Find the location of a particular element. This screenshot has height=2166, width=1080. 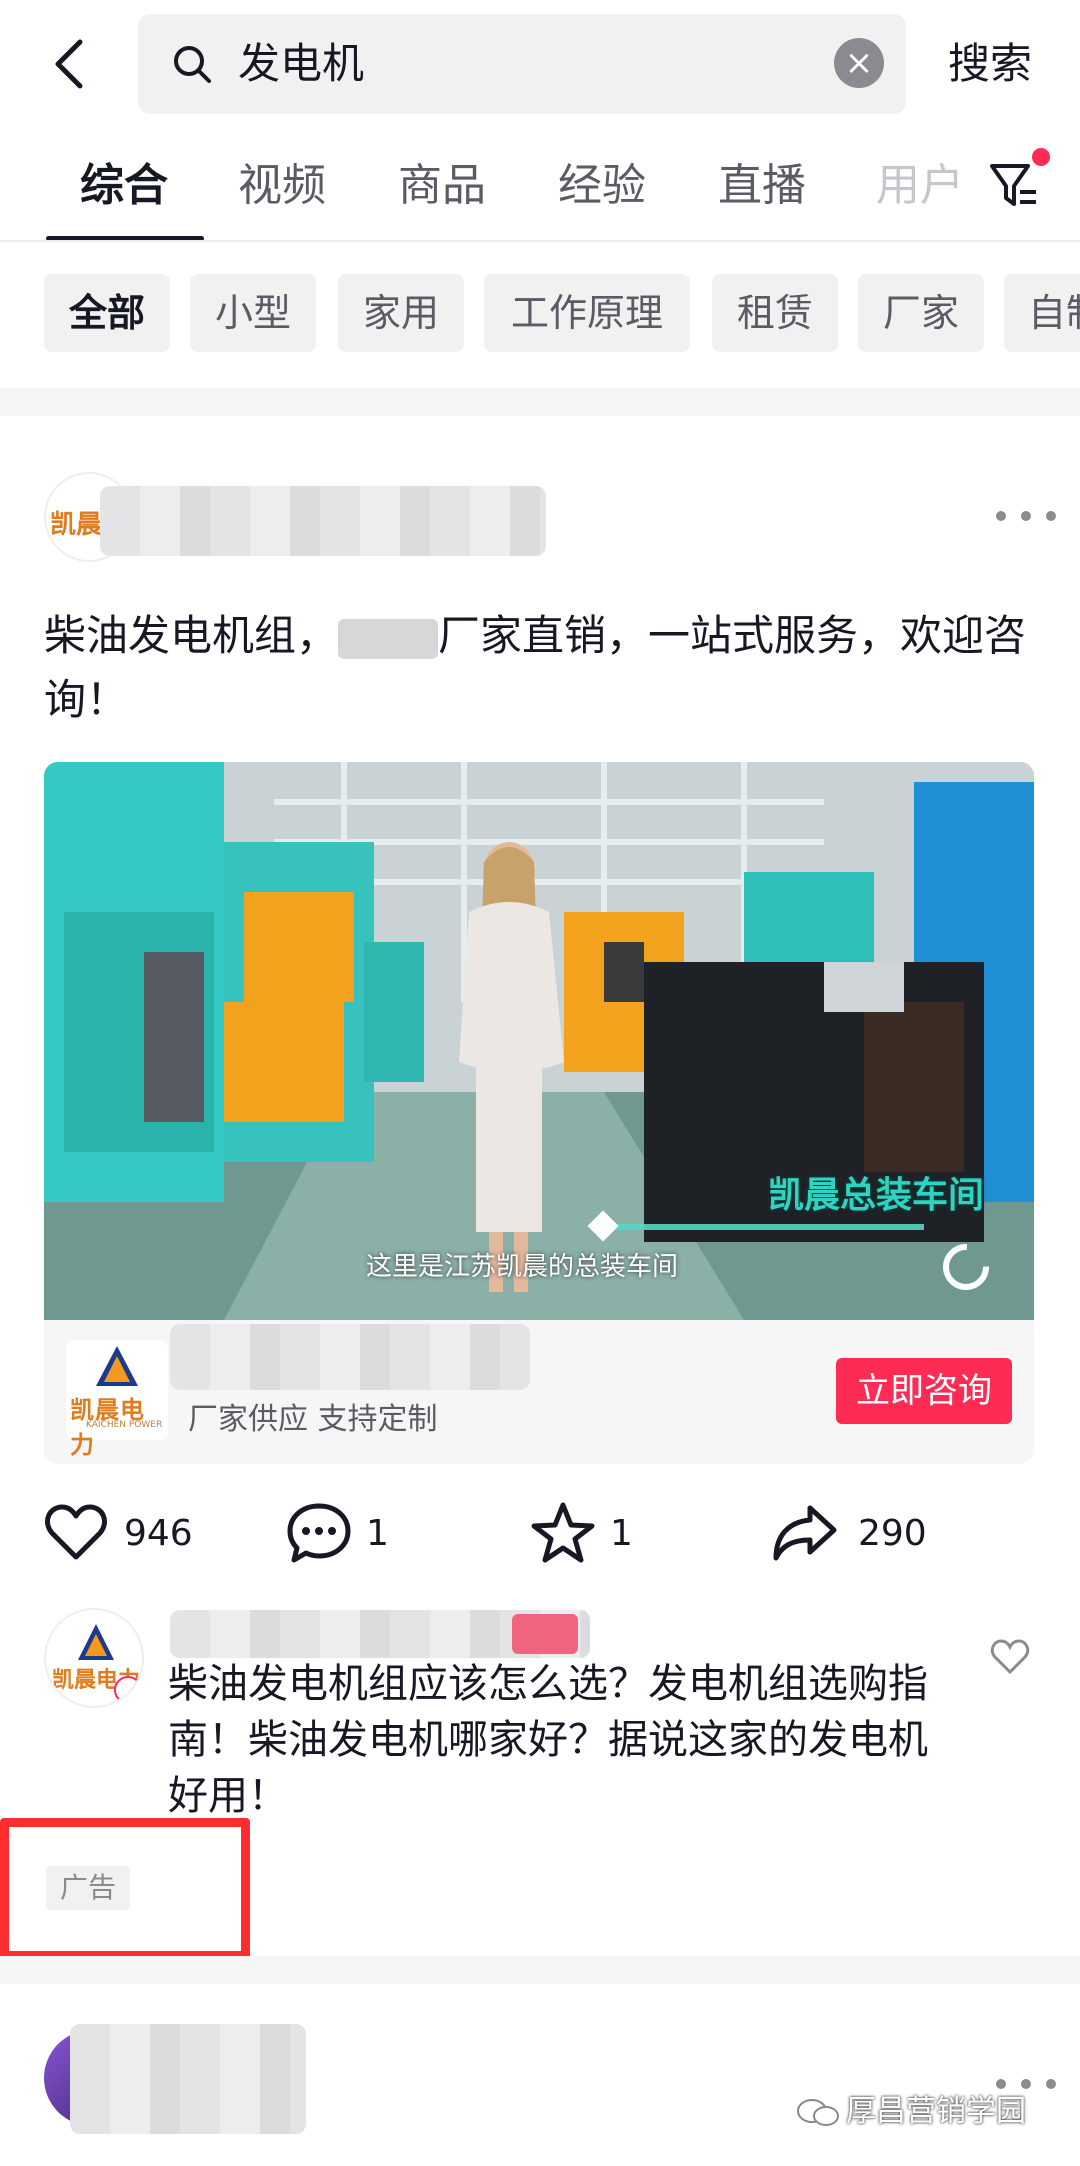

search-query: 发电机 is located at coordinates (301, 63).